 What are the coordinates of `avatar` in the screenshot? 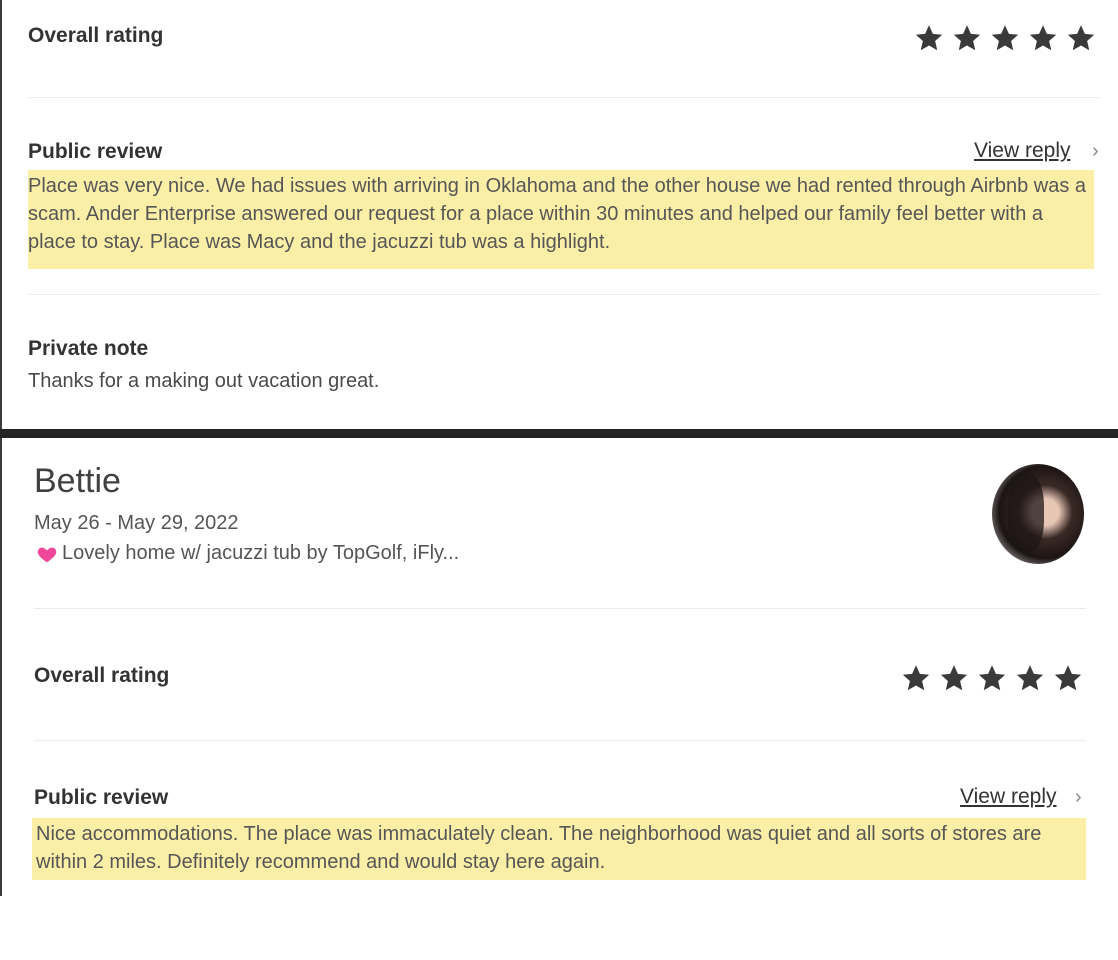 It's located at (1038, 514).